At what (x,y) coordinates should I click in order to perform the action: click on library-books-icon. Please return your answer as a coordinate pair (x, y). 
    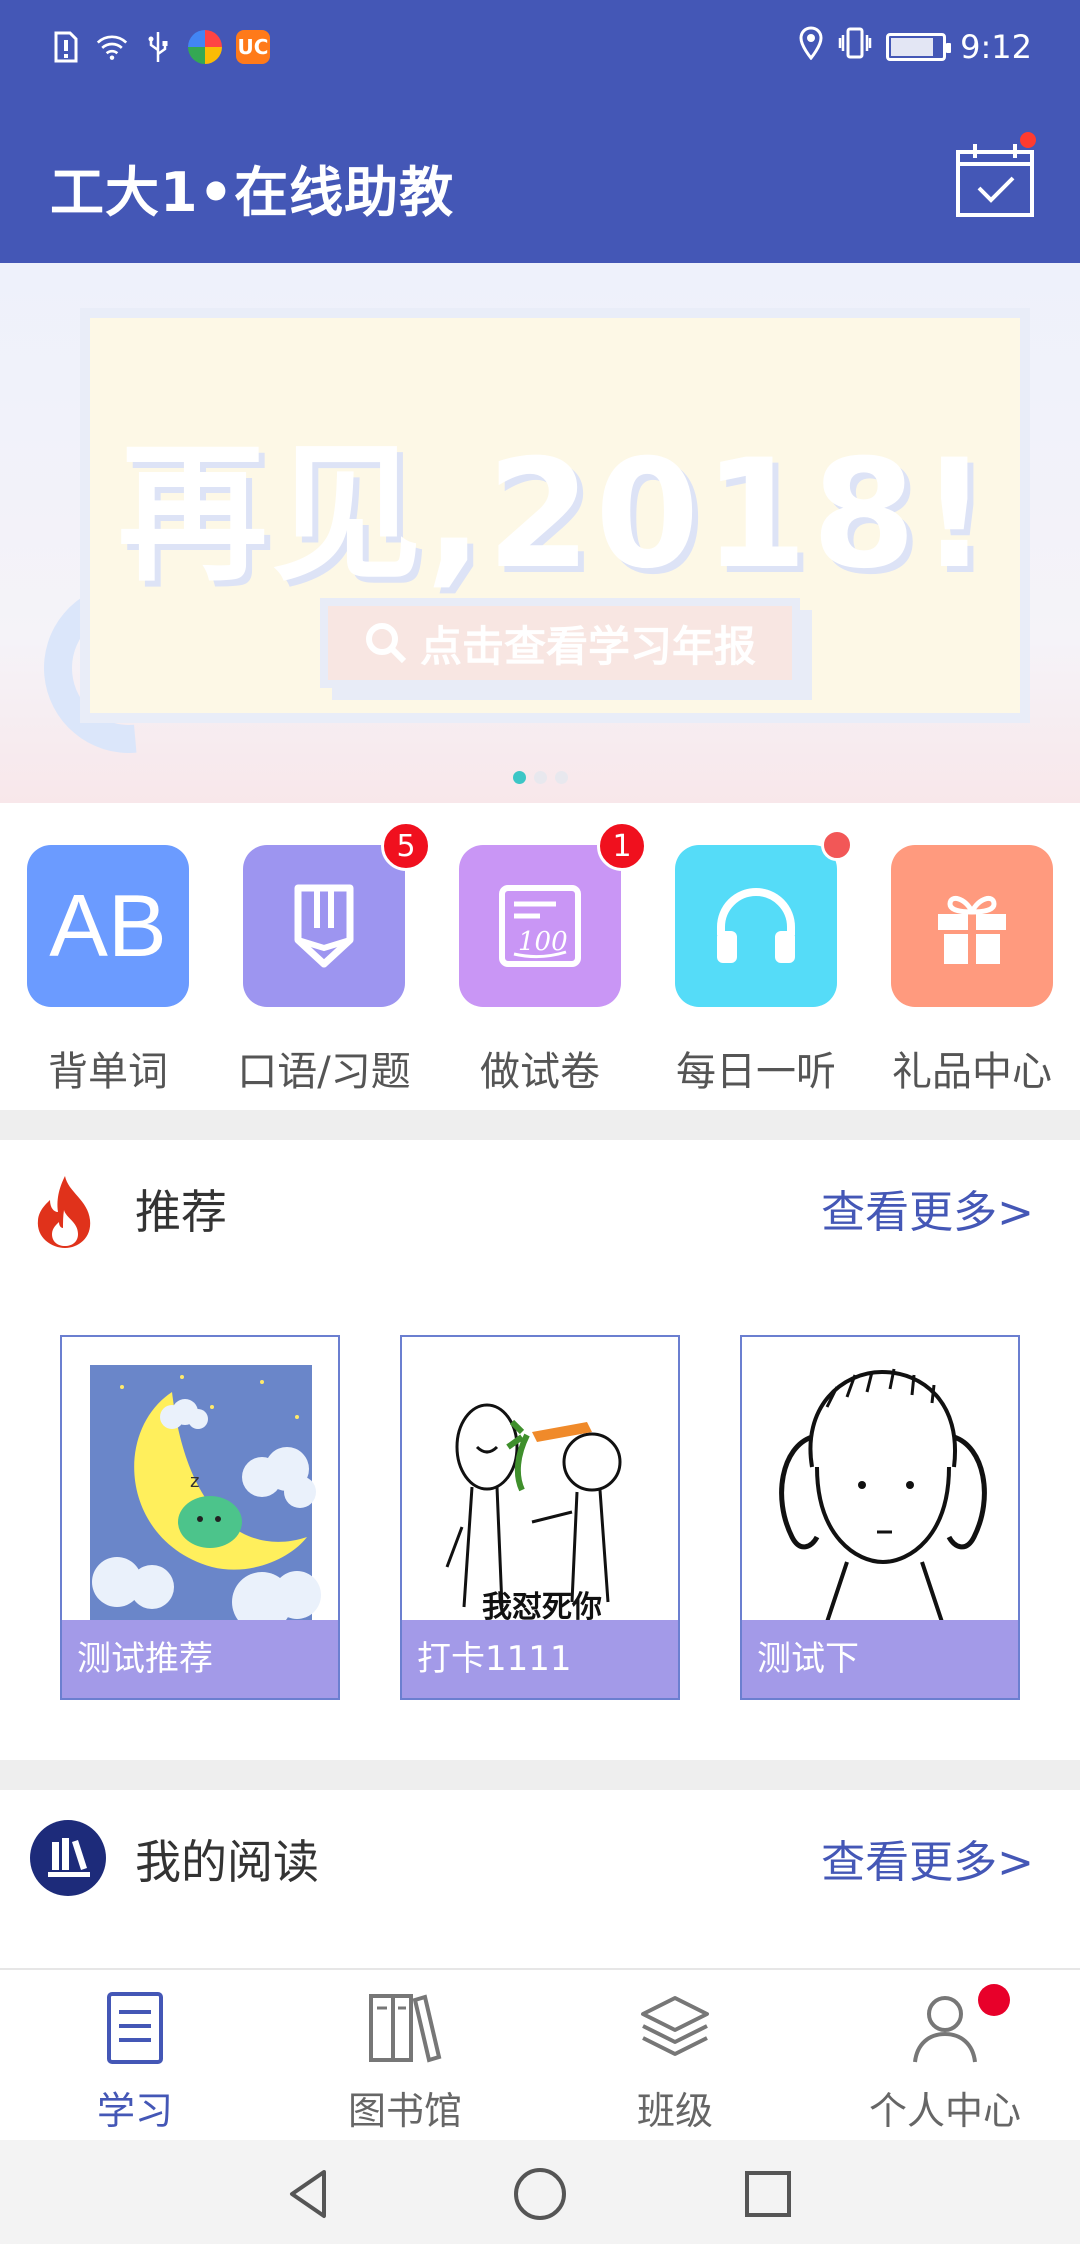
    Looking at the image, I should click on (405, 2028).